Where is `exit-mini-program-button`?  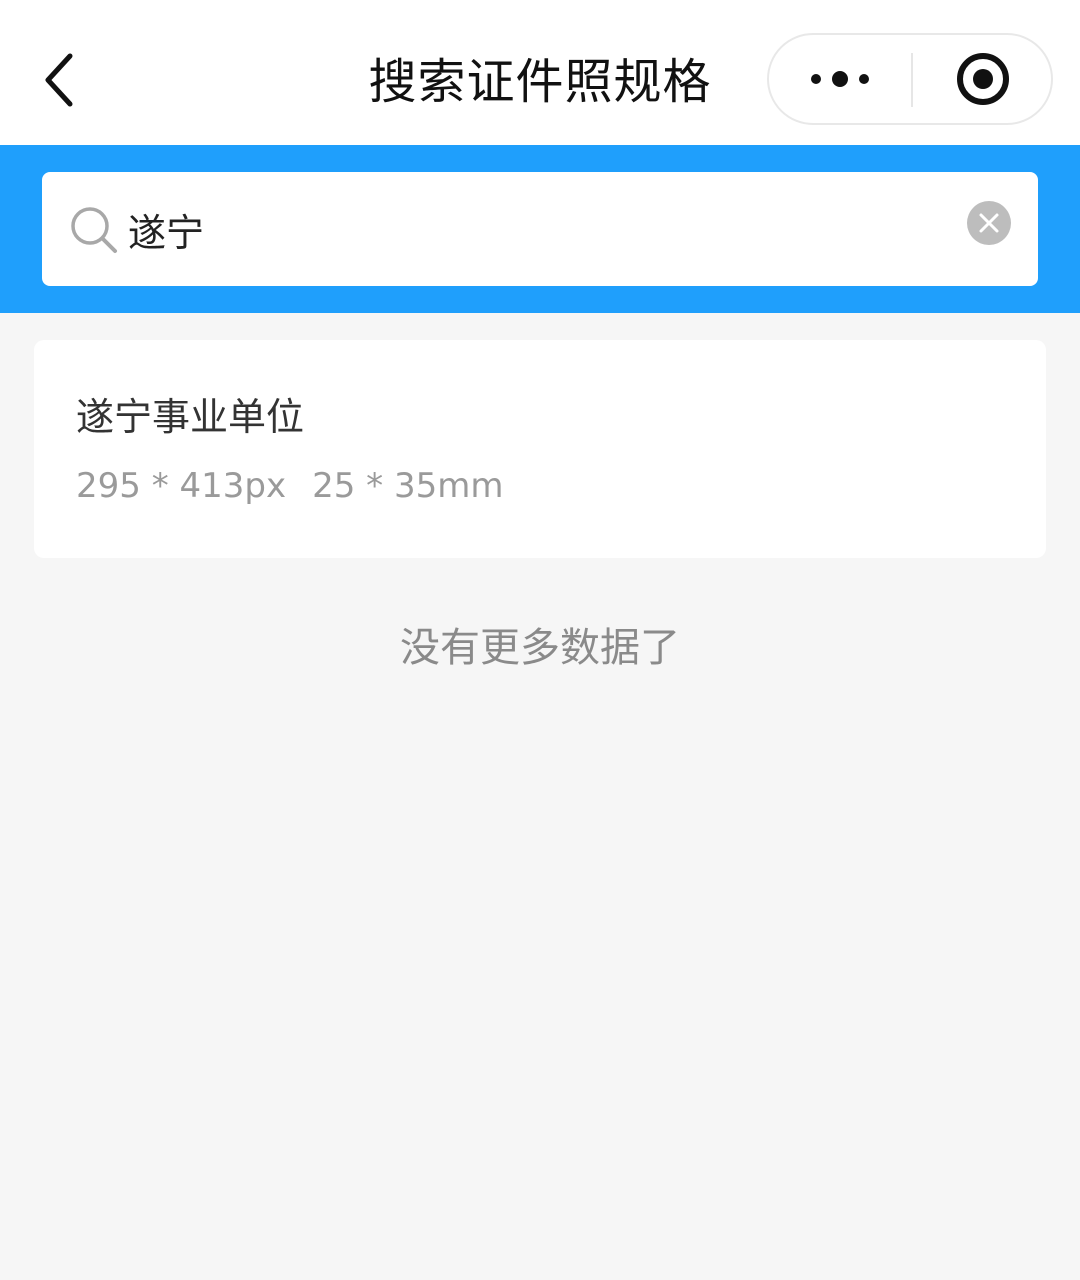
exit-mini-program-button is located at coordinates (983, 79).